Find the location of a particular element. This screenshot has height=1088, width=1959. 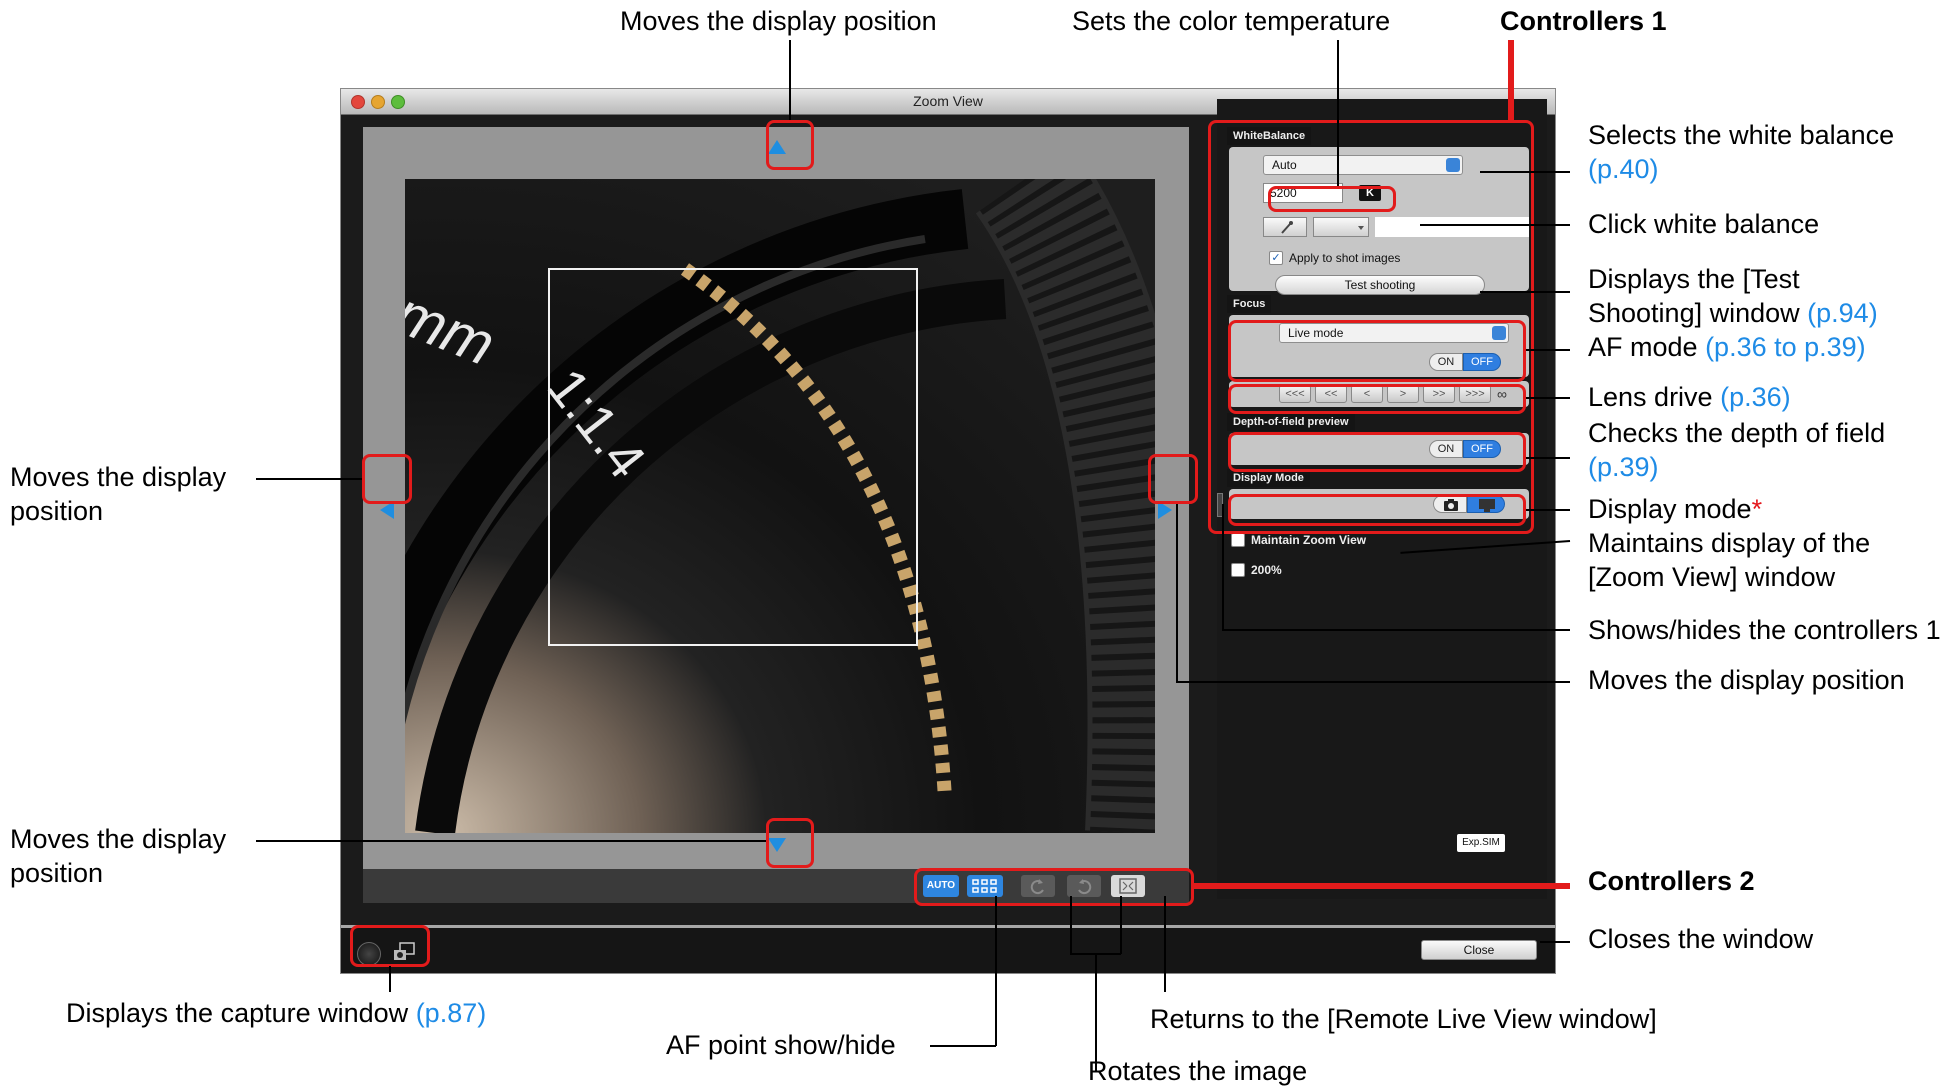

annotation-click-wb: Click white balance is located at coordinates (1704, 224).